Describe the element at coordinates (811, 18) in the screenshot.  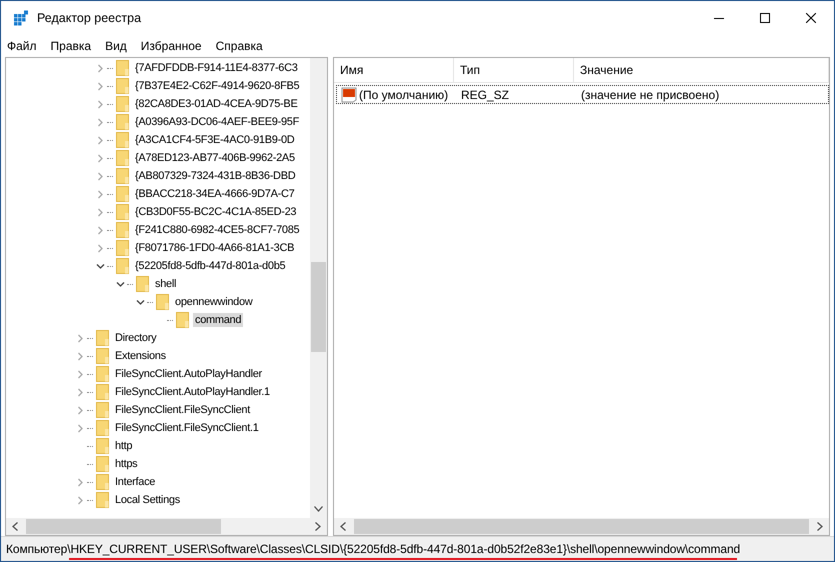
I see `close-icon` at that location.